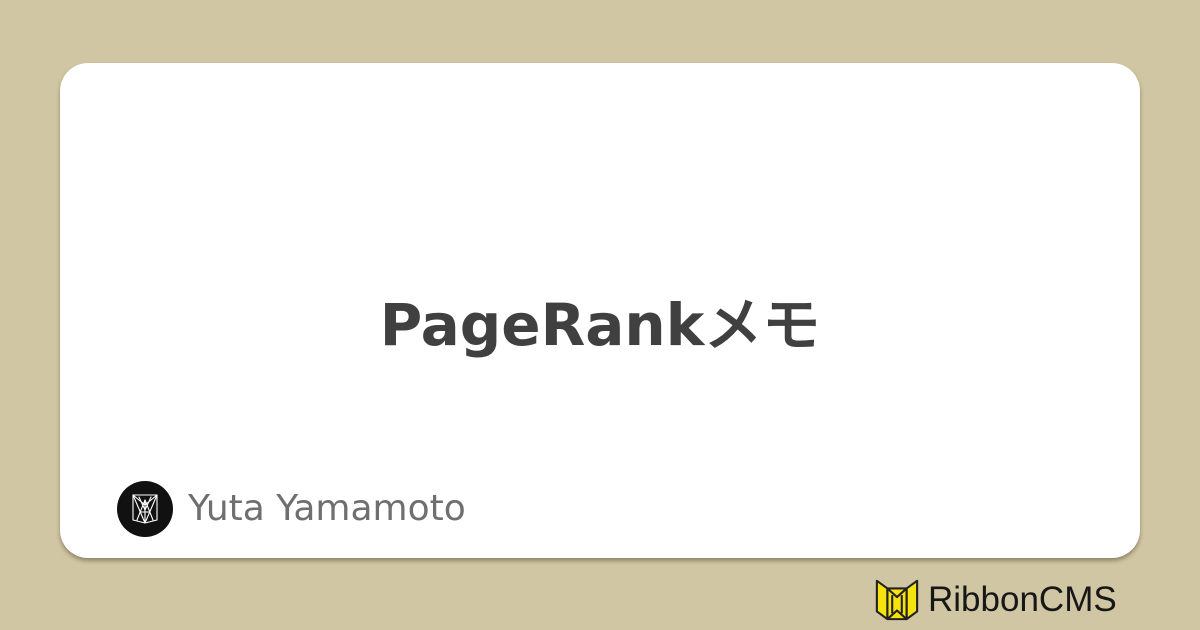 Image resolution: width=1200 pixels, height=630 pixels. Describe the element at coordinates (600, 325) in the screenshot. I see `article-title: PageRankメモ` at that location.